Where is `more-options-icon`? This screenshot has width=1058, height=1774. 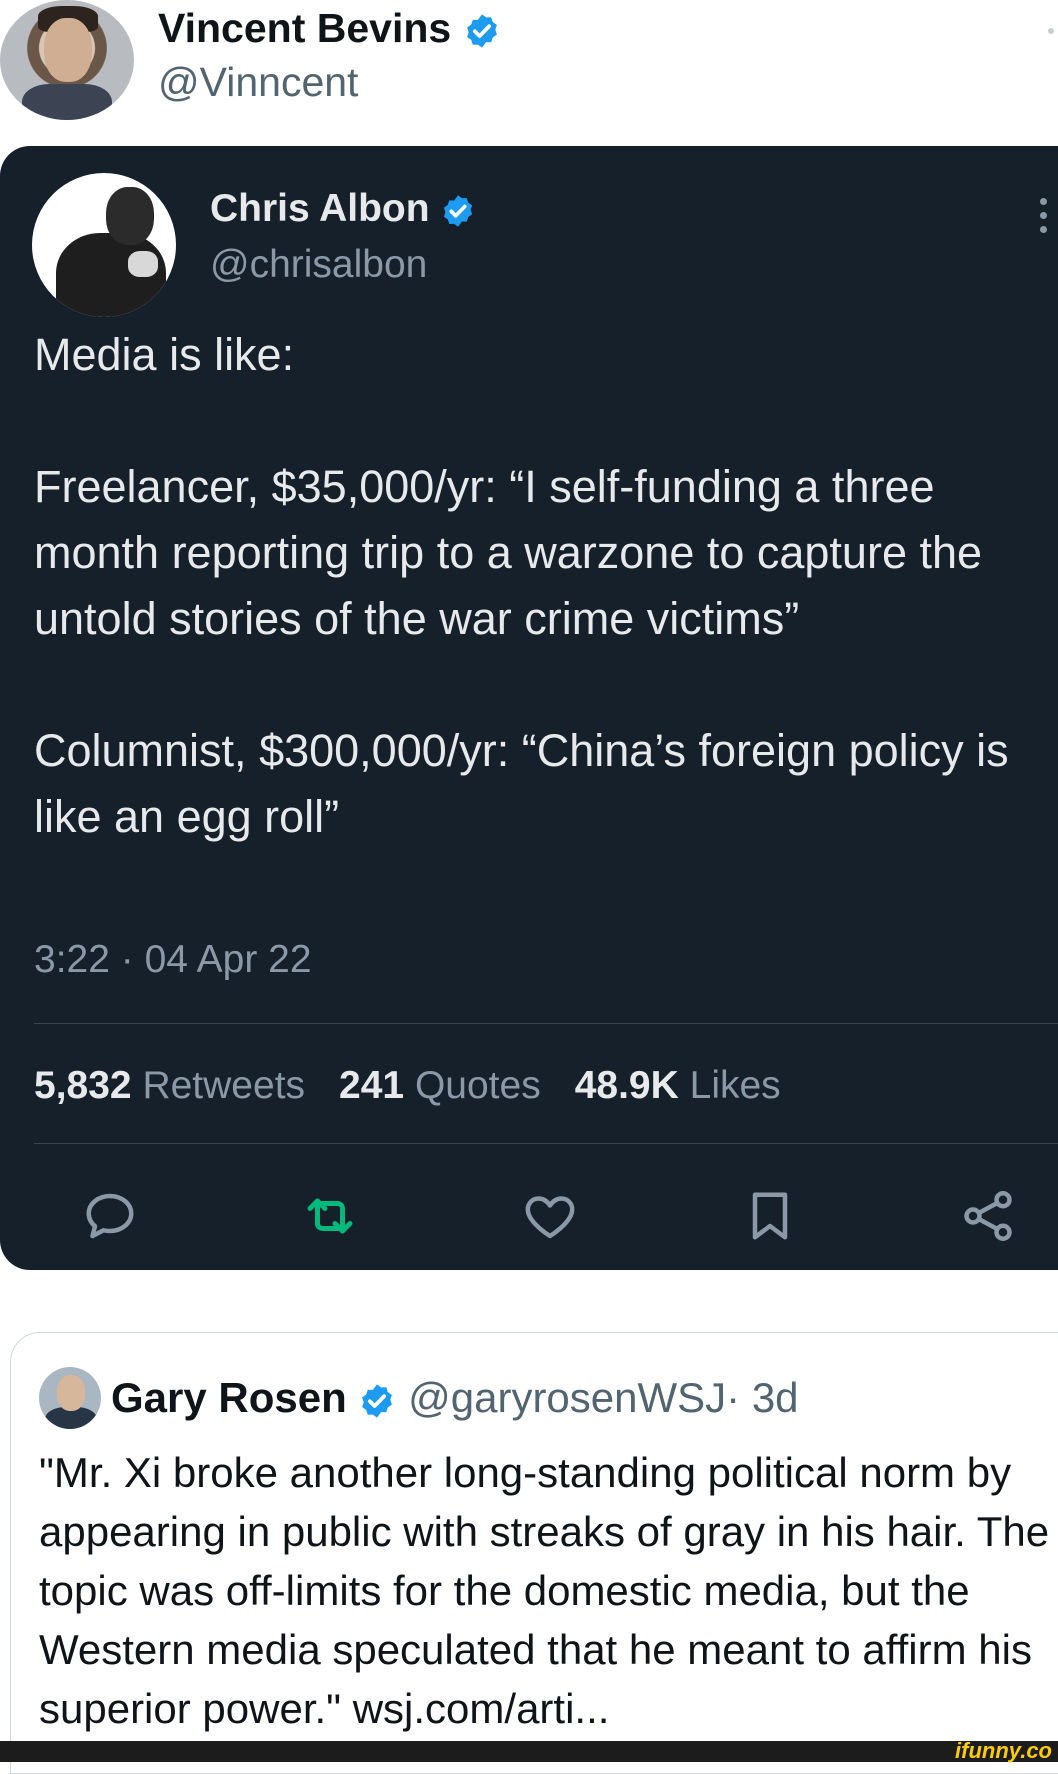 more-options-icon is located at coordinates (1044, 219).